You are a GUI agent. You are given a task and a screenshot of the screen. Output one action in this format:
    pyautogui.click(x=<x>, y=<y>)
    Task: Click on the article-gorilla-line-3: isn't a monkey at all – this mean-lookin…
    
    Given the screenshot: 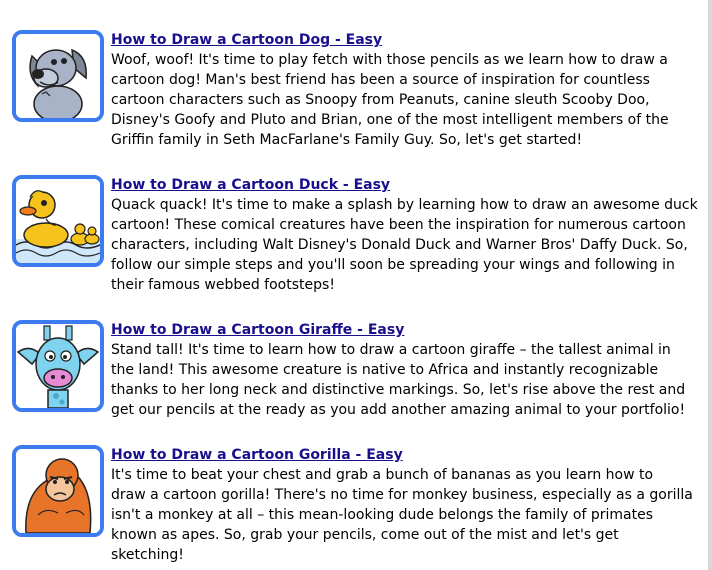 What is the action you would take?
    pyautogui.click(x=382, y=515)
    